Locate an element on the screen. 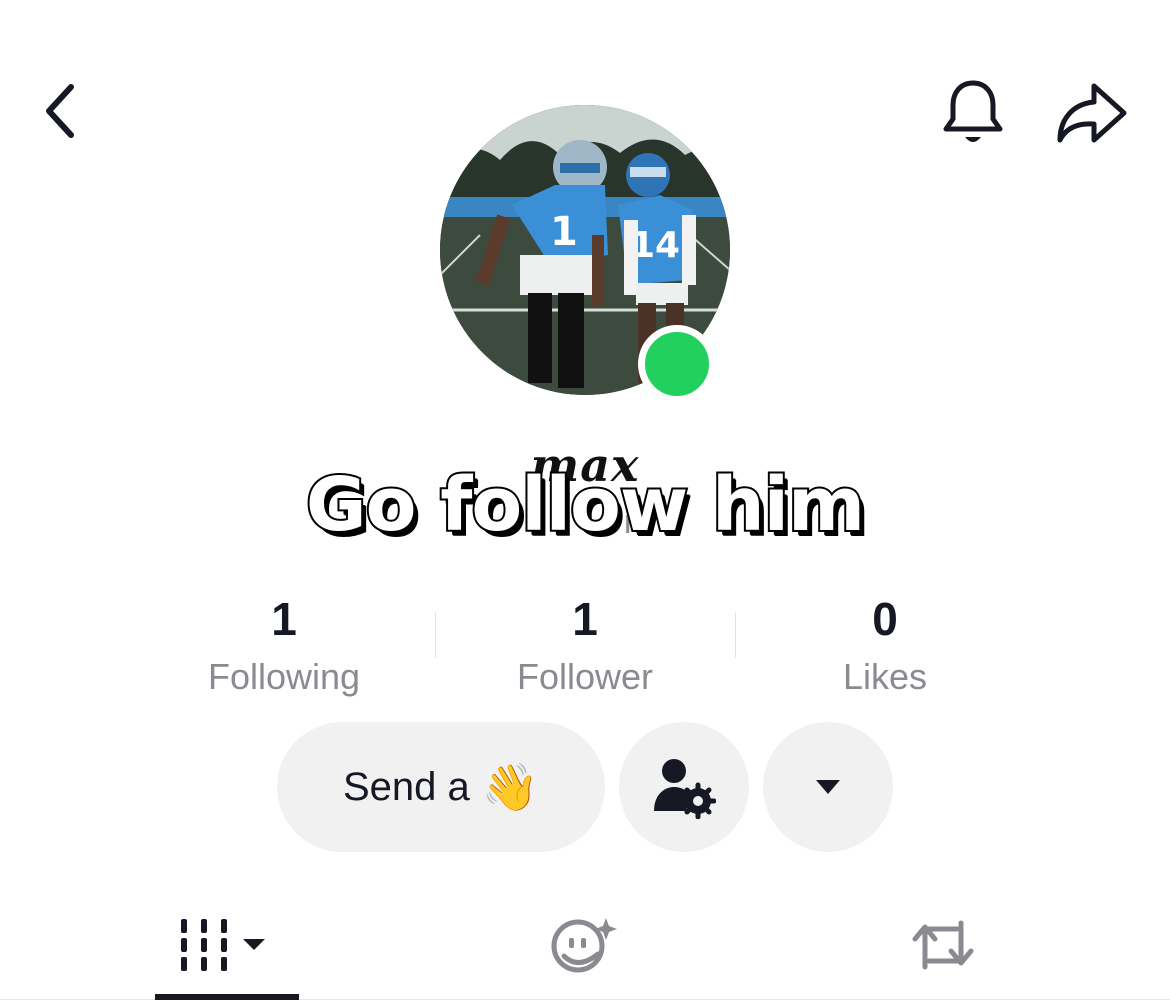 This screenshot has height=1006, width=1170. profile-avatar: 1 14 is located at coordinates (585, 254).